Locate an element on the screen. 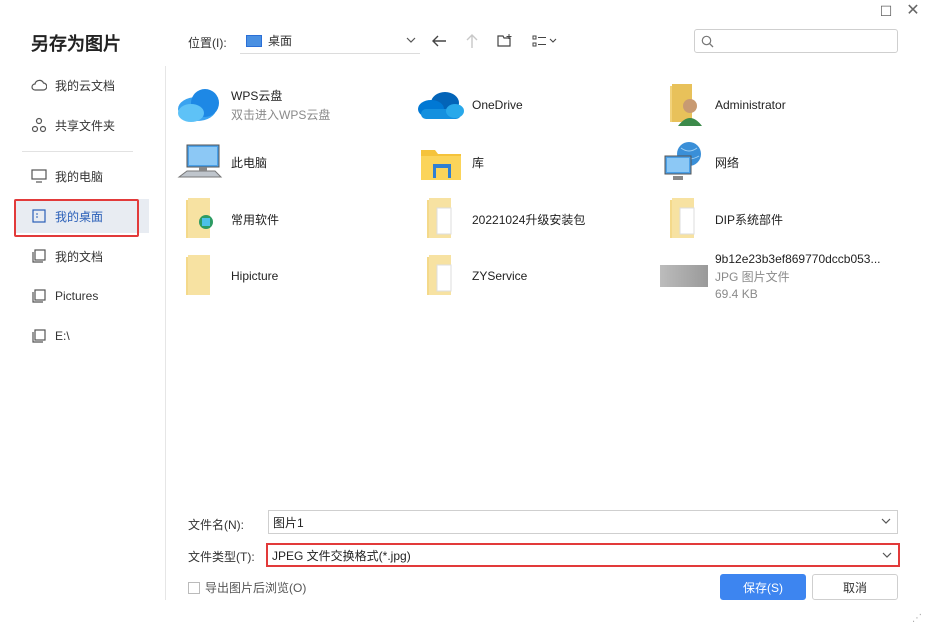 The height and width of the screenshot is (630, 930). file-name: 此电脑 is located at coordinates (249, 162).